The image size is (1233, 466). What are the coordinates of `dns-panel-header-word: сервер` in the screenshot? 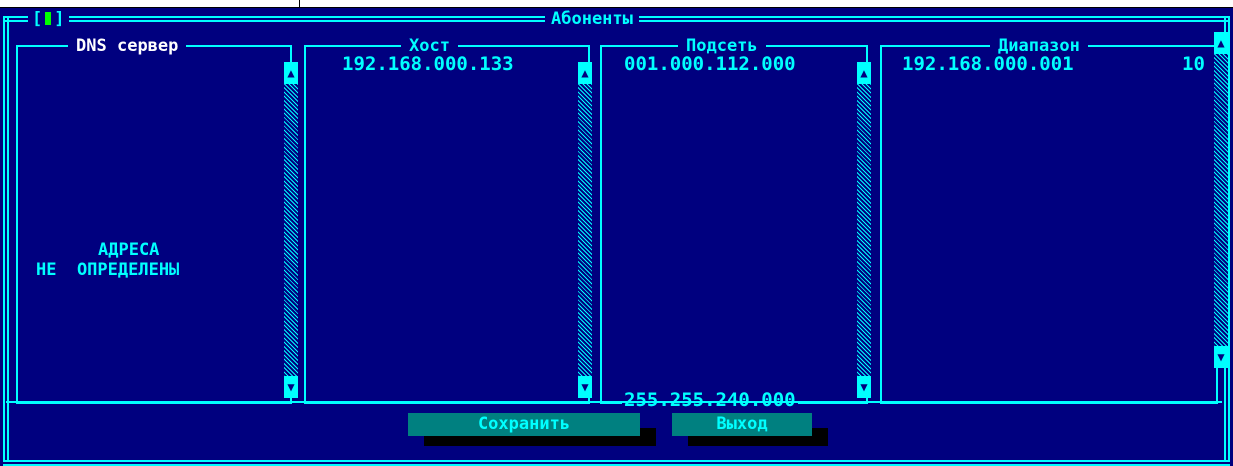 It's located at (147, 46).